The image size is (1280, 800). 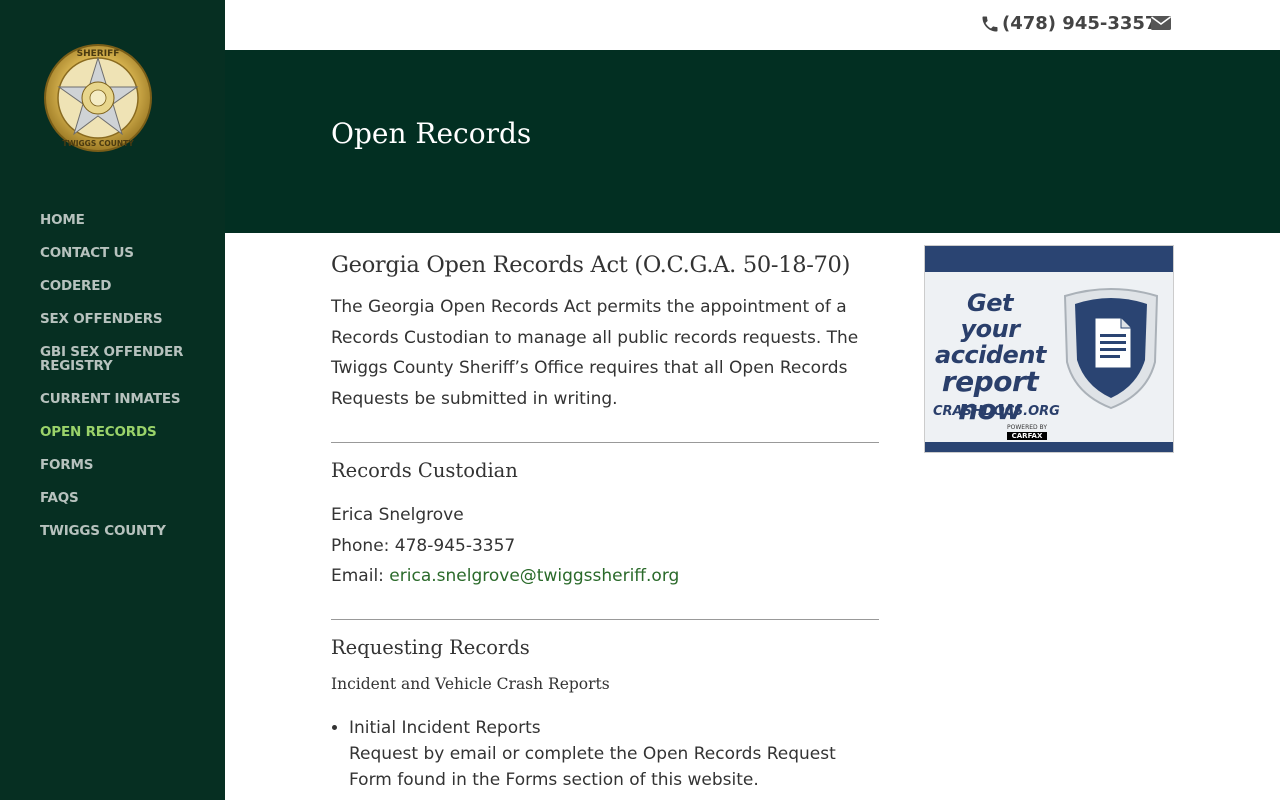 I want to click on custodian-email: Email: erica.snelgrove@twiggssheriff.org, so click(x=605, y=576).